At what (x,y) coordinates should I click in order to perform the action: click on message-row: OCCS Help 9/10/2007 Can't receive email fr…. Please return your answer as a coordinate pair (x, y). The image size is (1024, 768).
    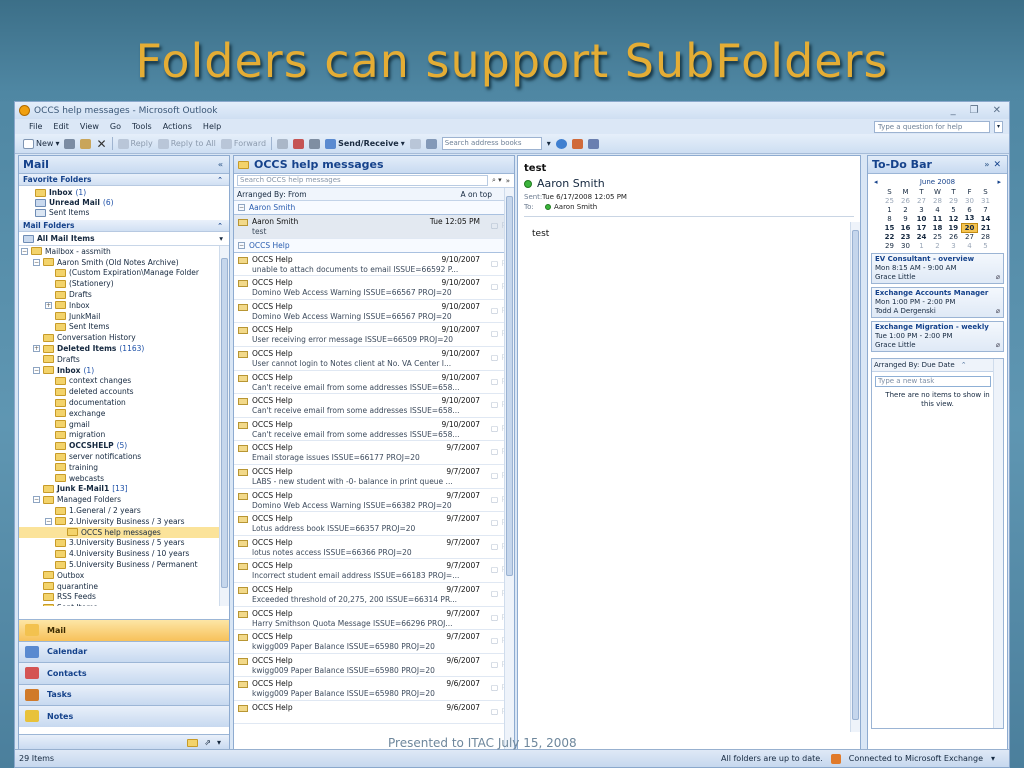
    Looking at the image, I should click on (374, 430).